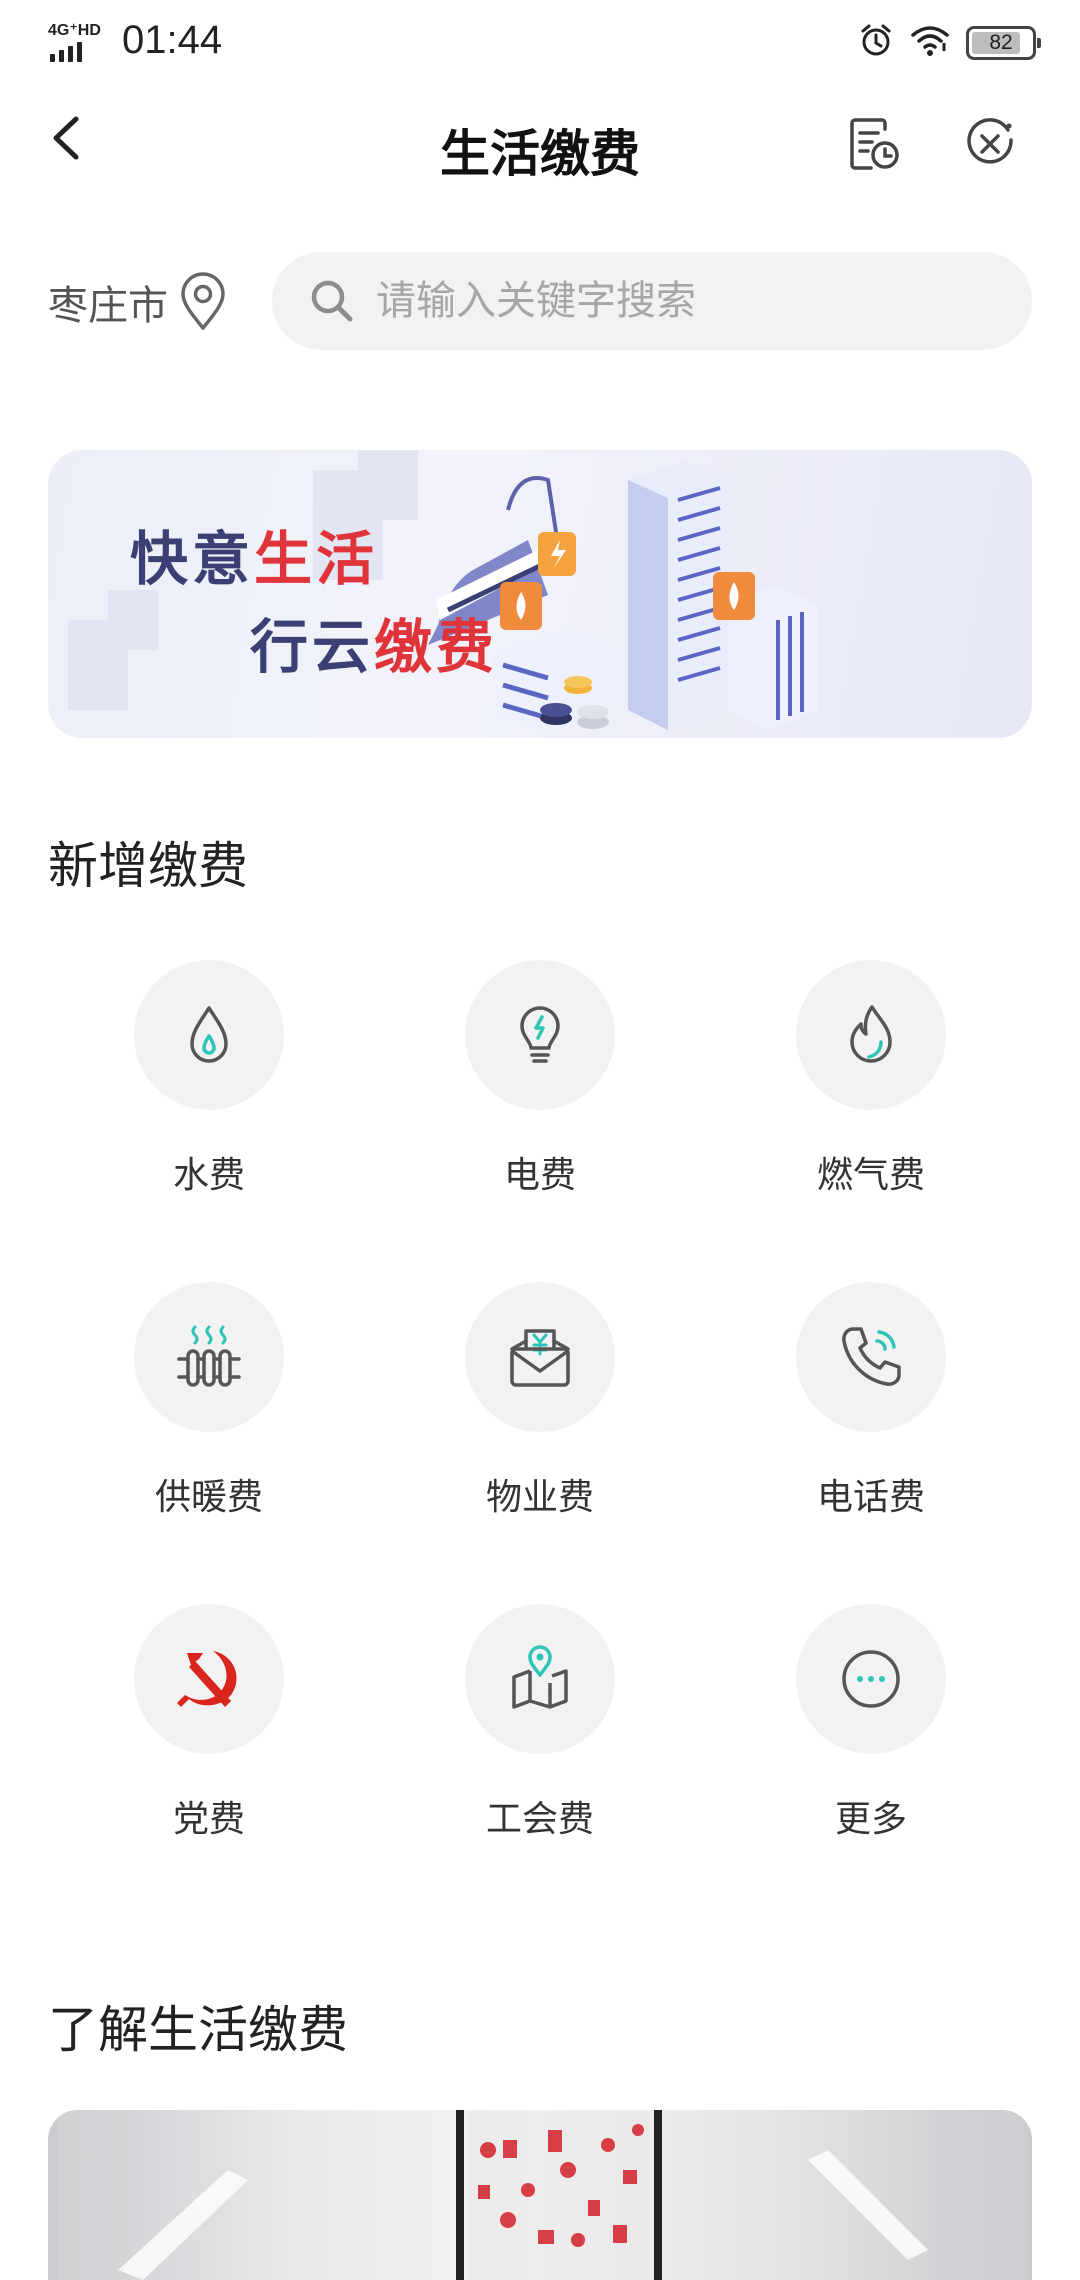  I want to click on service-label: 工会费, so click(539, 1818).